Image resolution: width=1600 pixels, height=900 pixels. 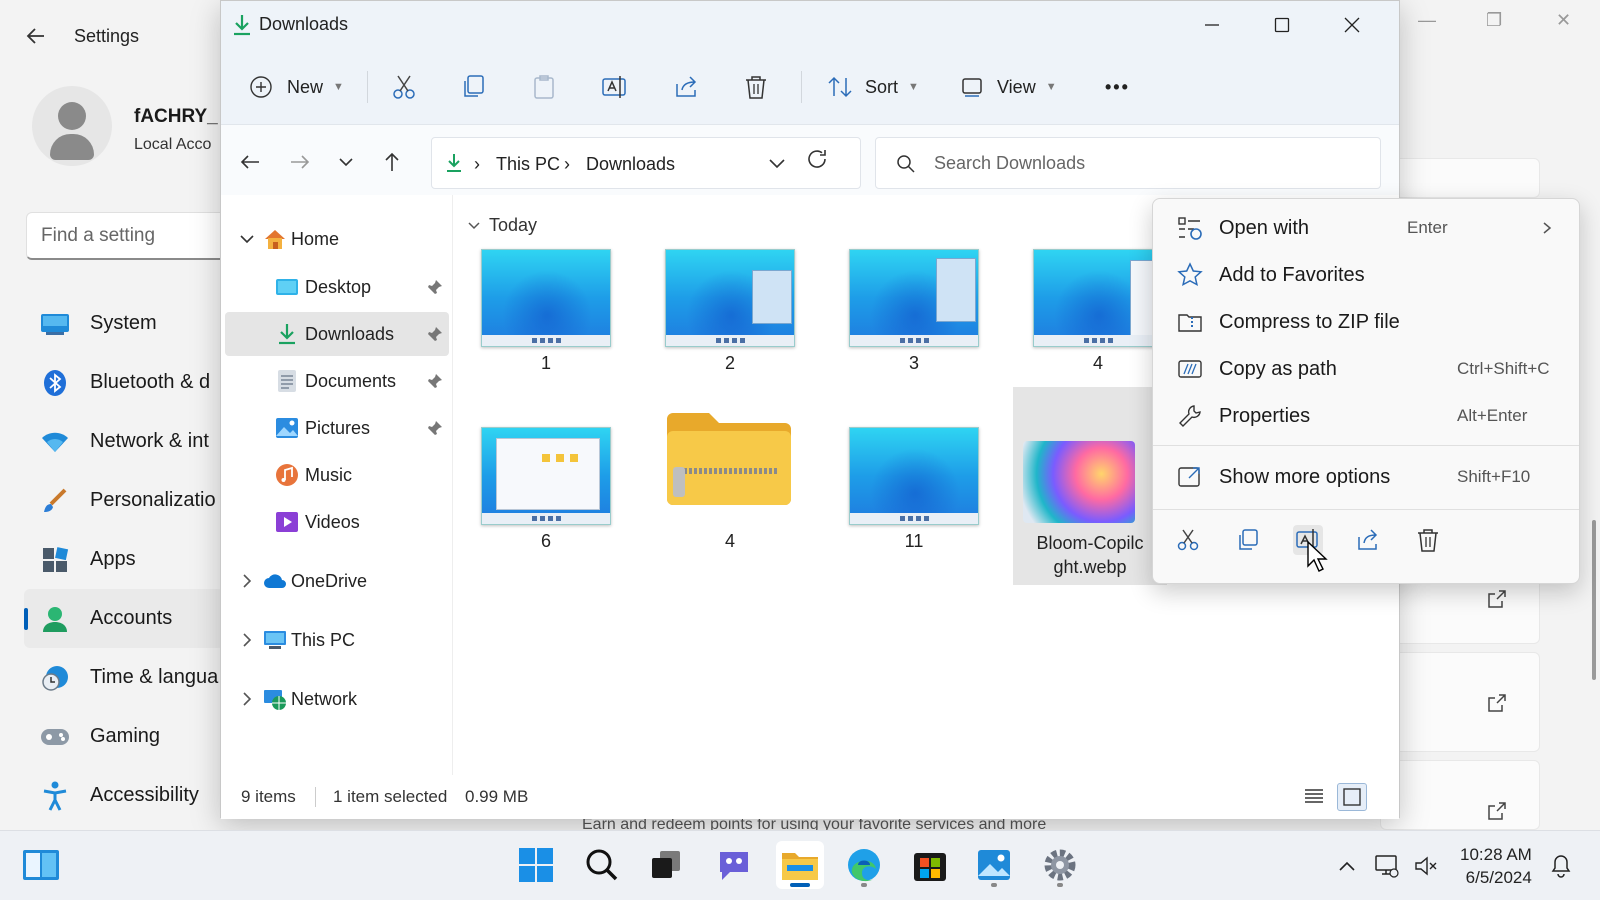 What do you see at coordinates (337, 428) in the screenshot?
I see `tree-item-pictures: Pictures` at bounding box center [337, 428].